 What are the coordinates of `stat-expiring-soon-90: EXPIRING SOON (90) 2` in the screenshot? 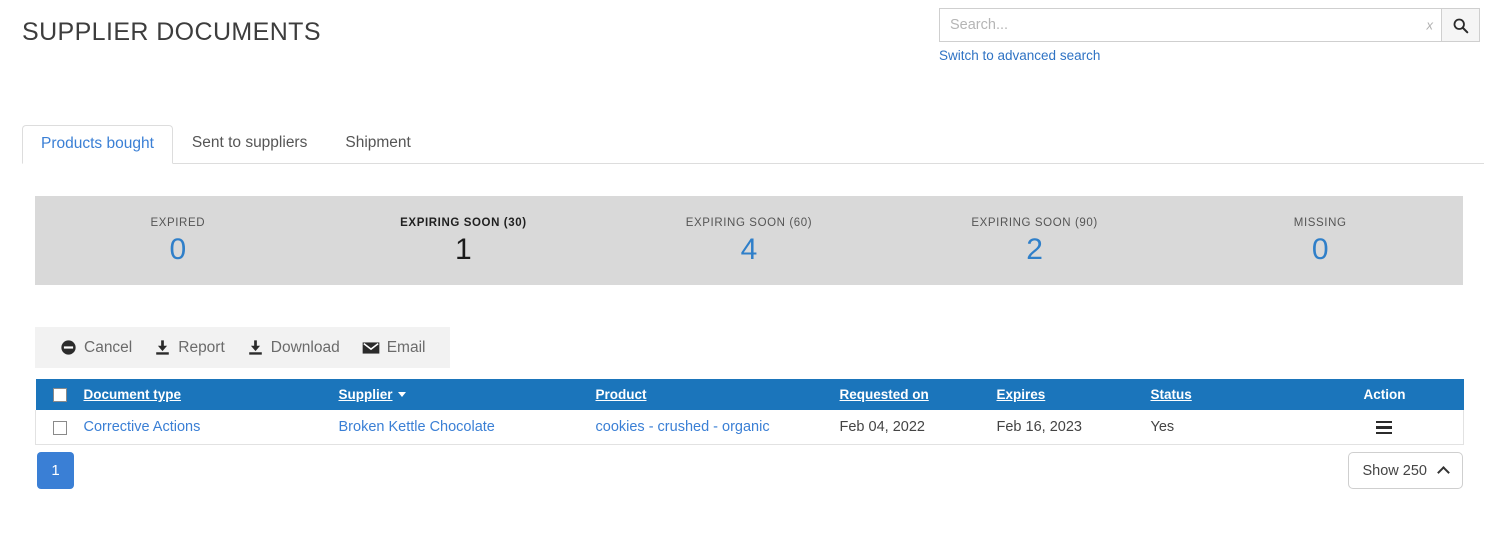 It's located at (1035, 240).